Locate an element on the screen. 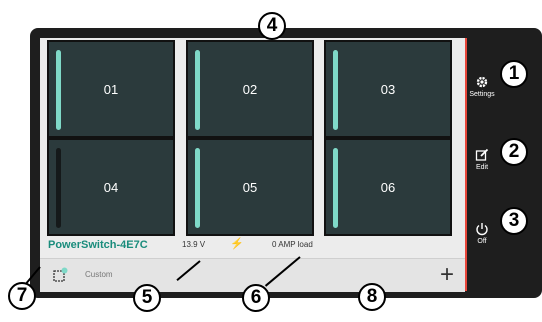 Image resolution: width=542 pixels, height=322 pixels. off-label: Off is located at coordinates (482, 241).